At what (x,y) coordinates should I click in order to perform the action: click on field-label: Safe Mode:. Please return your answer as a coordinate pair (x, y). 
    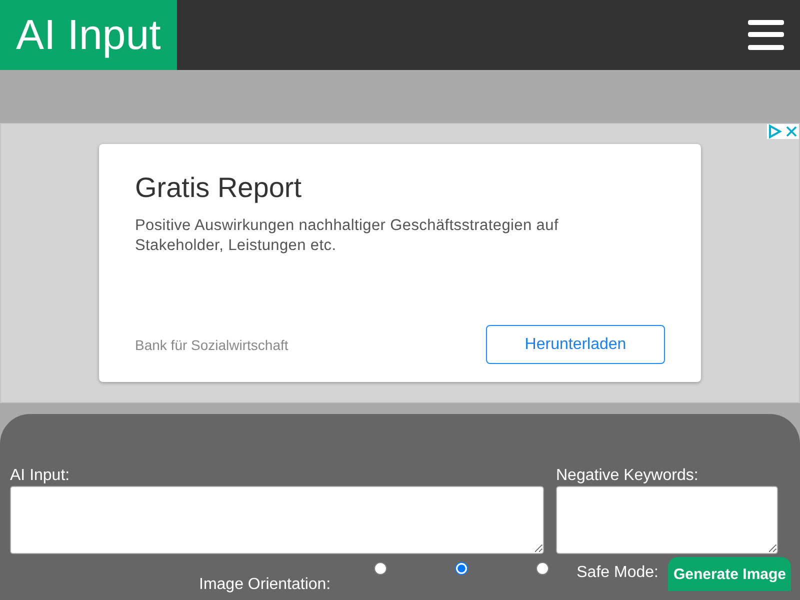
    Looking at the image, I should click on (617, 573).